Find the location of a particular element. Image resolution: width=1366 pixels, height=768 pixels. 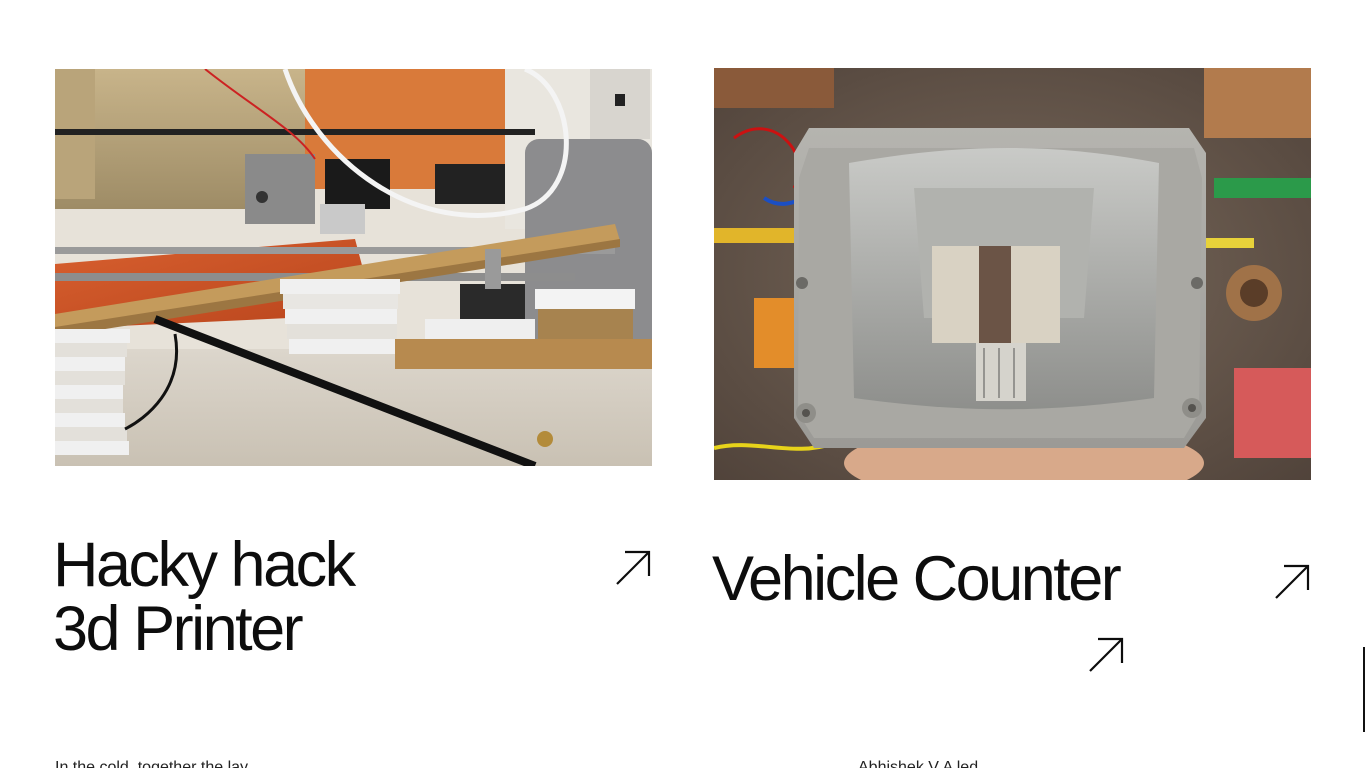

project-title-line-2: 3d Printer is located at coordinates (178, 629).